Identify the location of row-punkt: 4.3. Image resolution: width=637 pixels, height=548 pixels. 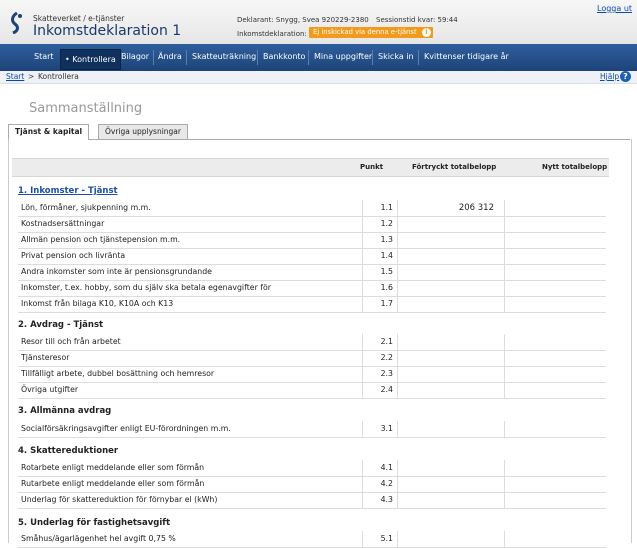
(380, 500).